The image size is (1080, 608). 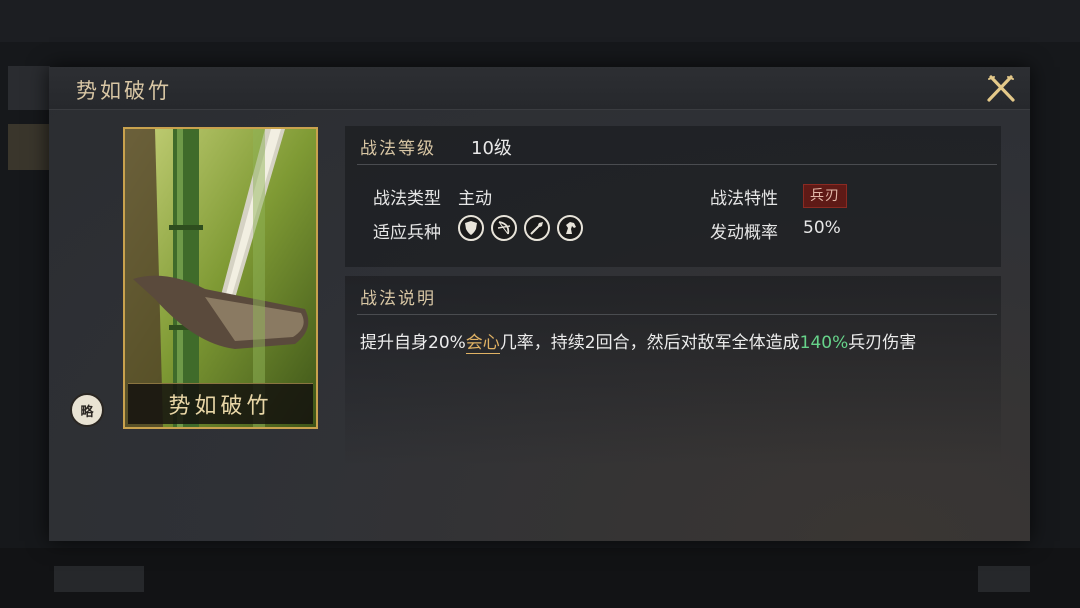 What do you see at coordinates (824, 343) in the screenshot?
I see `damage-rate-value: 140%` at bounding box center [824, 343].